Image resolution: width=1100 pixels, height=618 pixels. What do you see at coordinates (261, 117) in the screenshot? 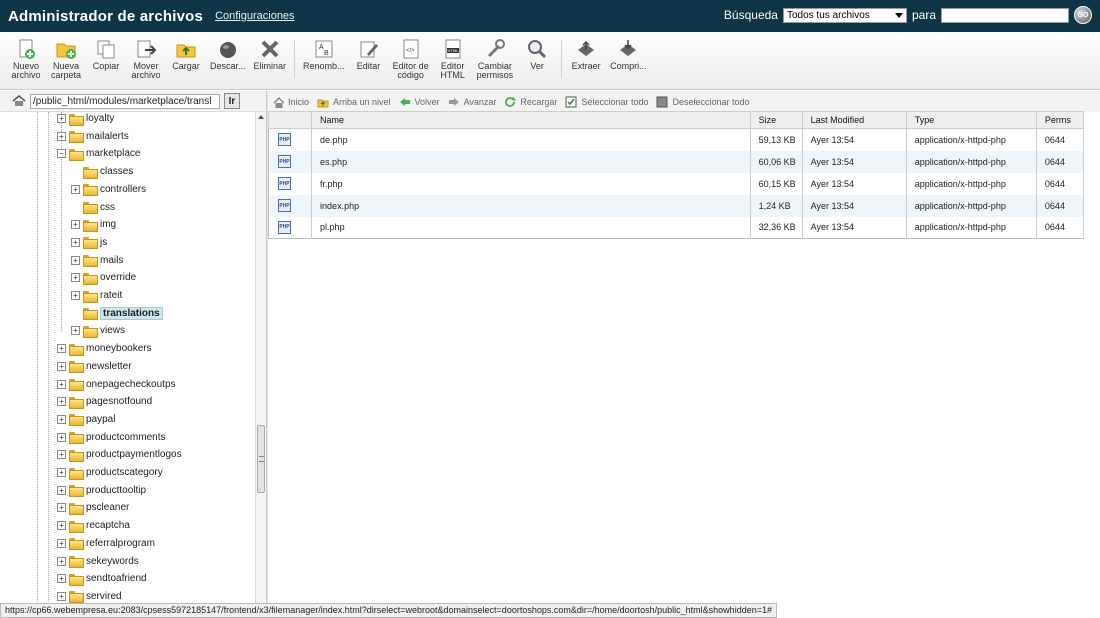
I see `scroll-up-arrow-icon` at bounding box center [261, 117].